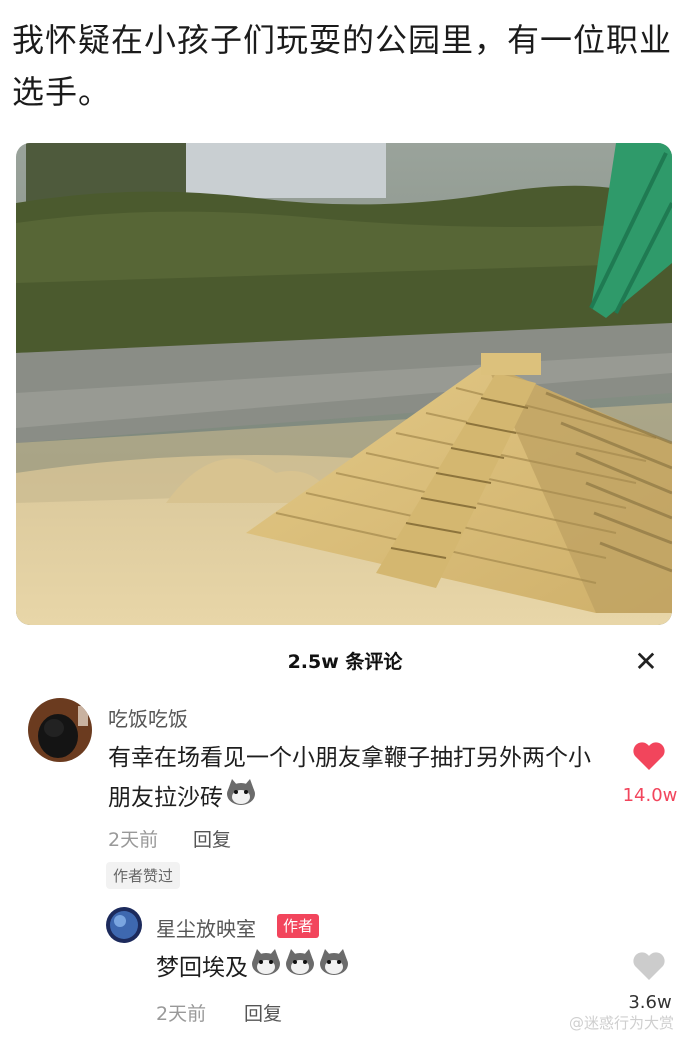  I want to click on comment-text: 有幸在场看见一个小朋友拿鞭子抽打另外两个小朋友拉沙砖, so click(353, 779).